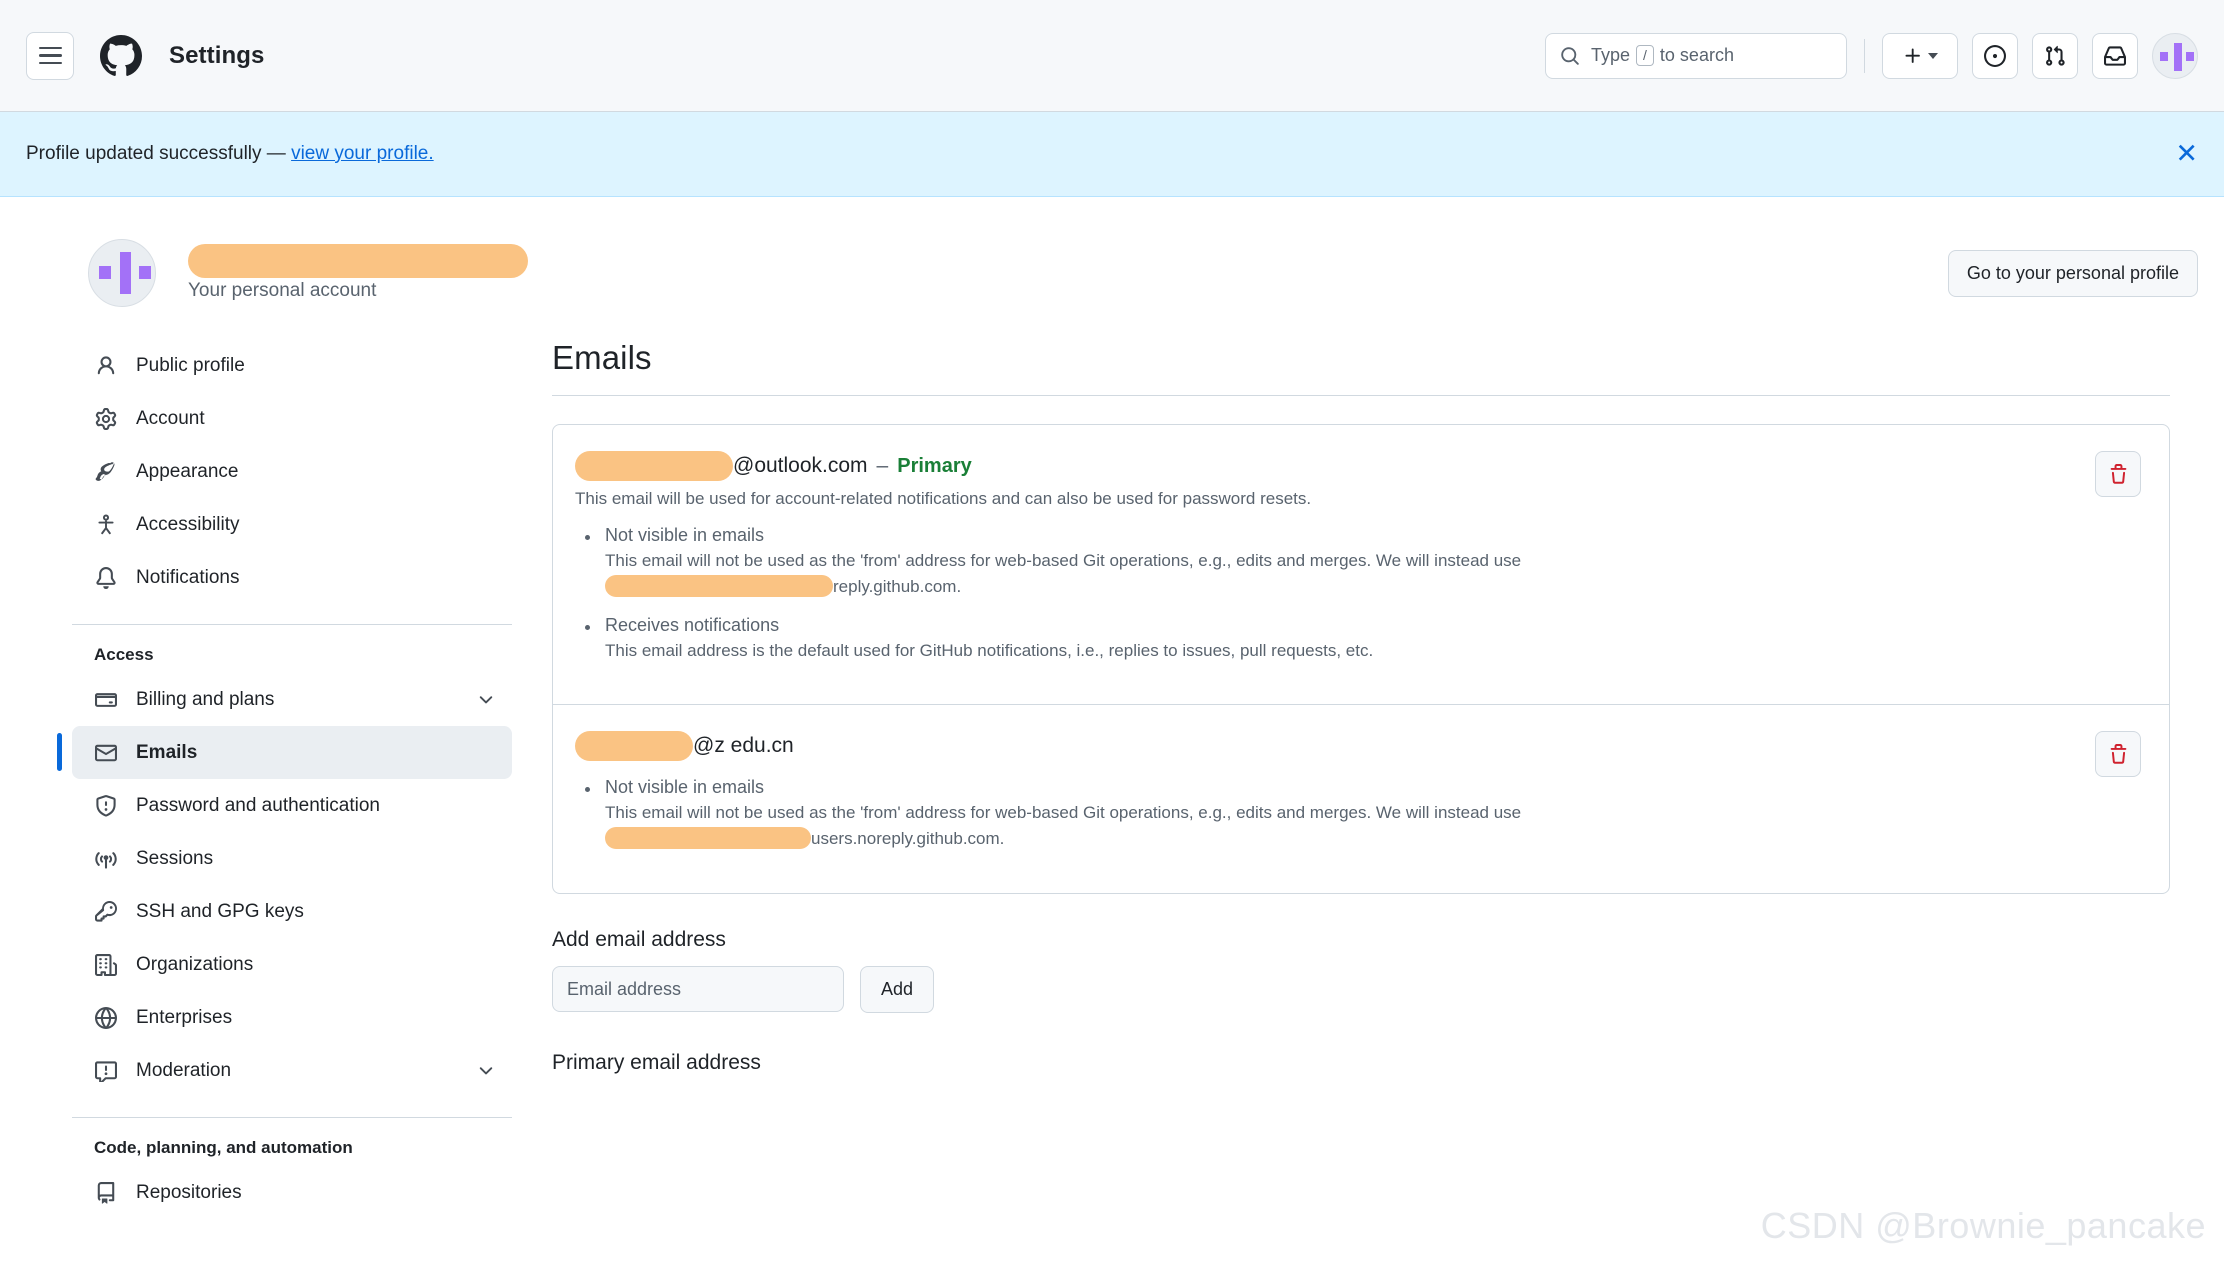 This screenshot has width=2224, height=1261. What do you see at coordinates (1361, 367) in the screenshot?
I see `page-title: Emails` at bounding box center [1361, 367].